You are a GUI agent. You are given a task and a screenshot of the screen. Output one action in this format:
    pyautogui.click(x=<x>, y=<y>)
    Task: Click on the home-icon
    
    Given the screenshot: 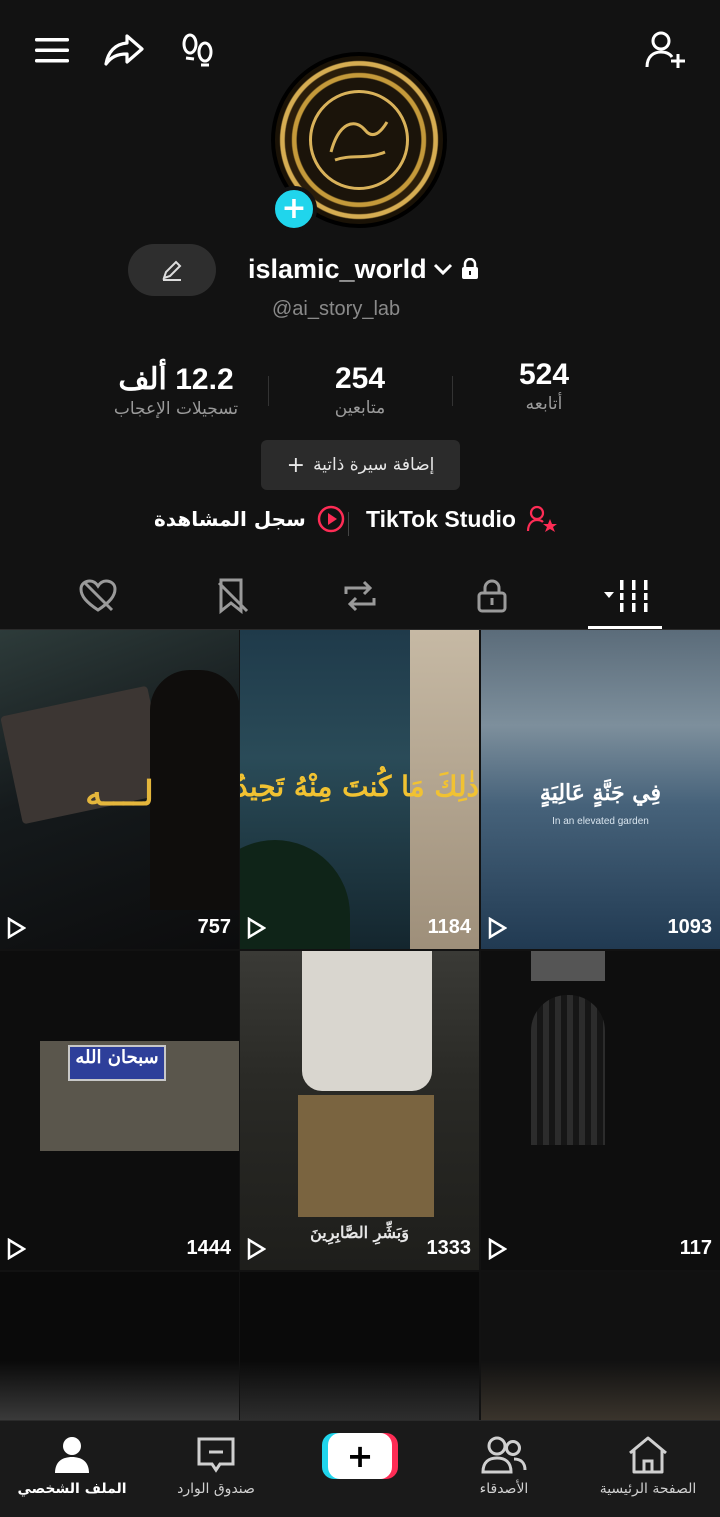 What is the action you would take?
    pyautogui.click(x=648, y=1455)
    